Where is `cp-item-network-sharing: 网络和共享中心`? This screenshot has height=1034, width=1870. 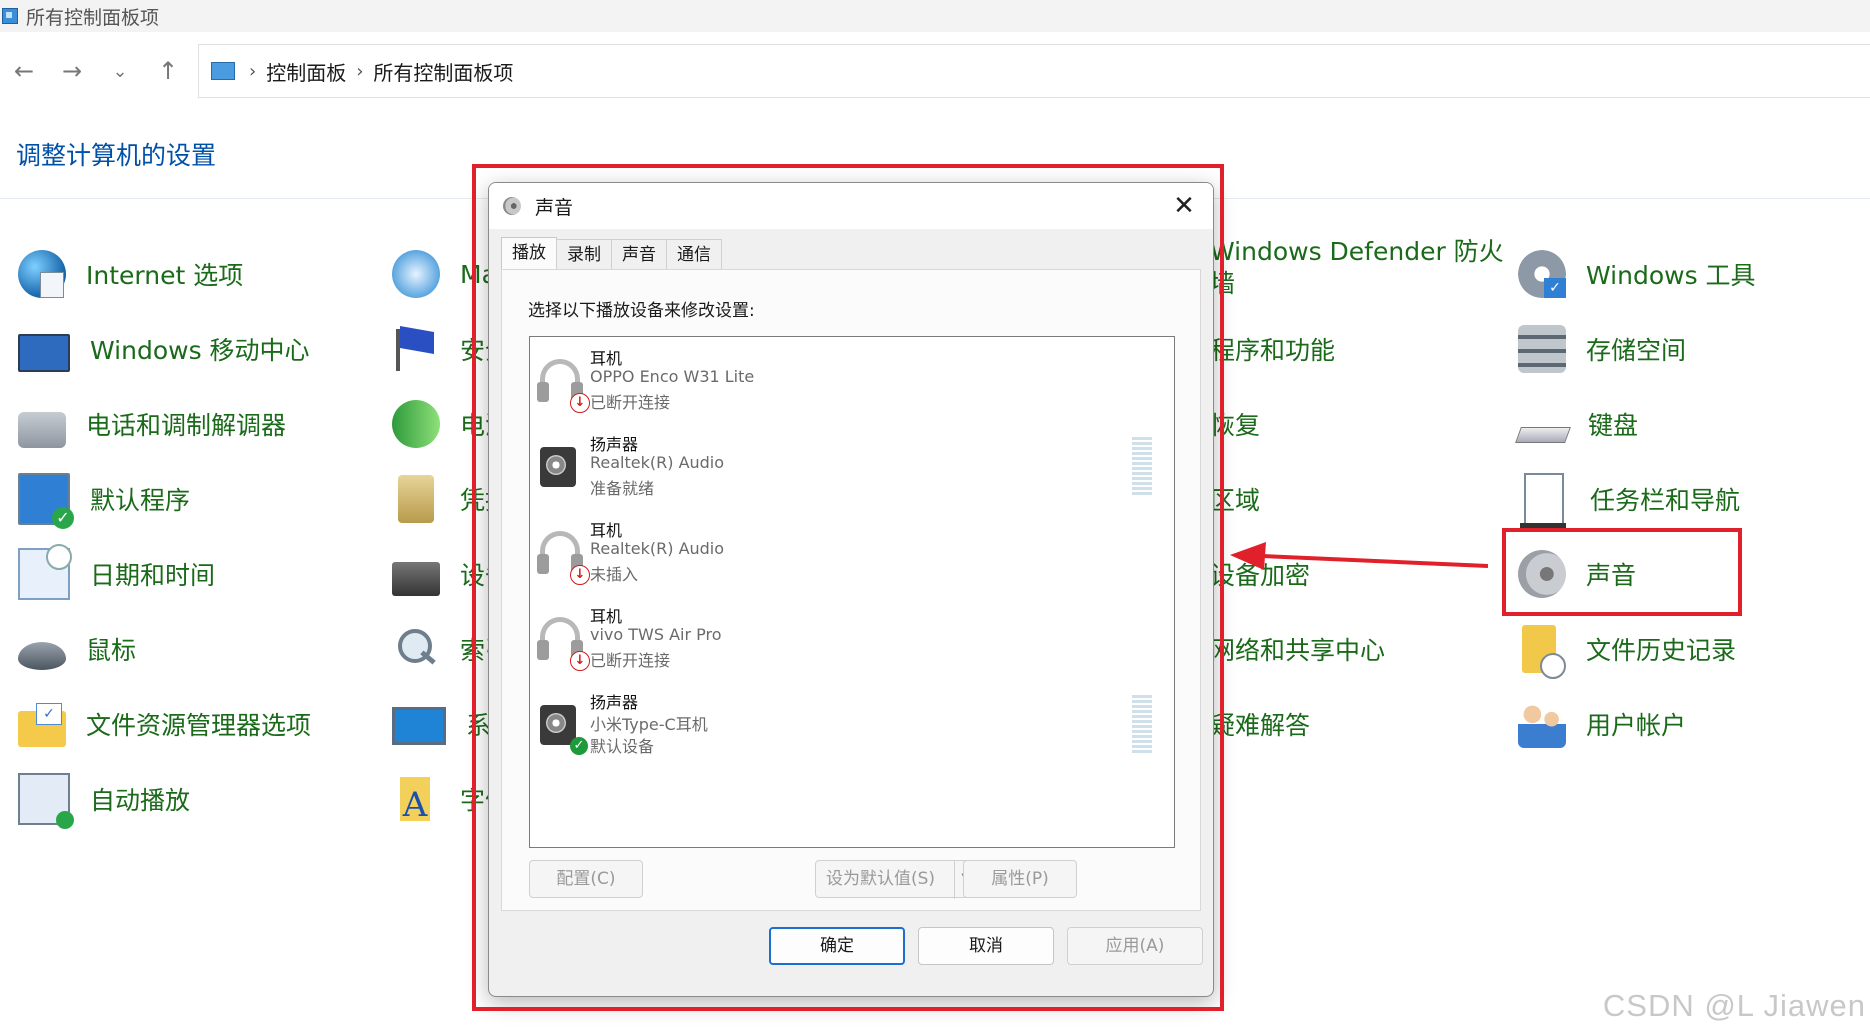
cp-item-network-sharing: 网络和共享中心 is located at coordinates (1297, 649).